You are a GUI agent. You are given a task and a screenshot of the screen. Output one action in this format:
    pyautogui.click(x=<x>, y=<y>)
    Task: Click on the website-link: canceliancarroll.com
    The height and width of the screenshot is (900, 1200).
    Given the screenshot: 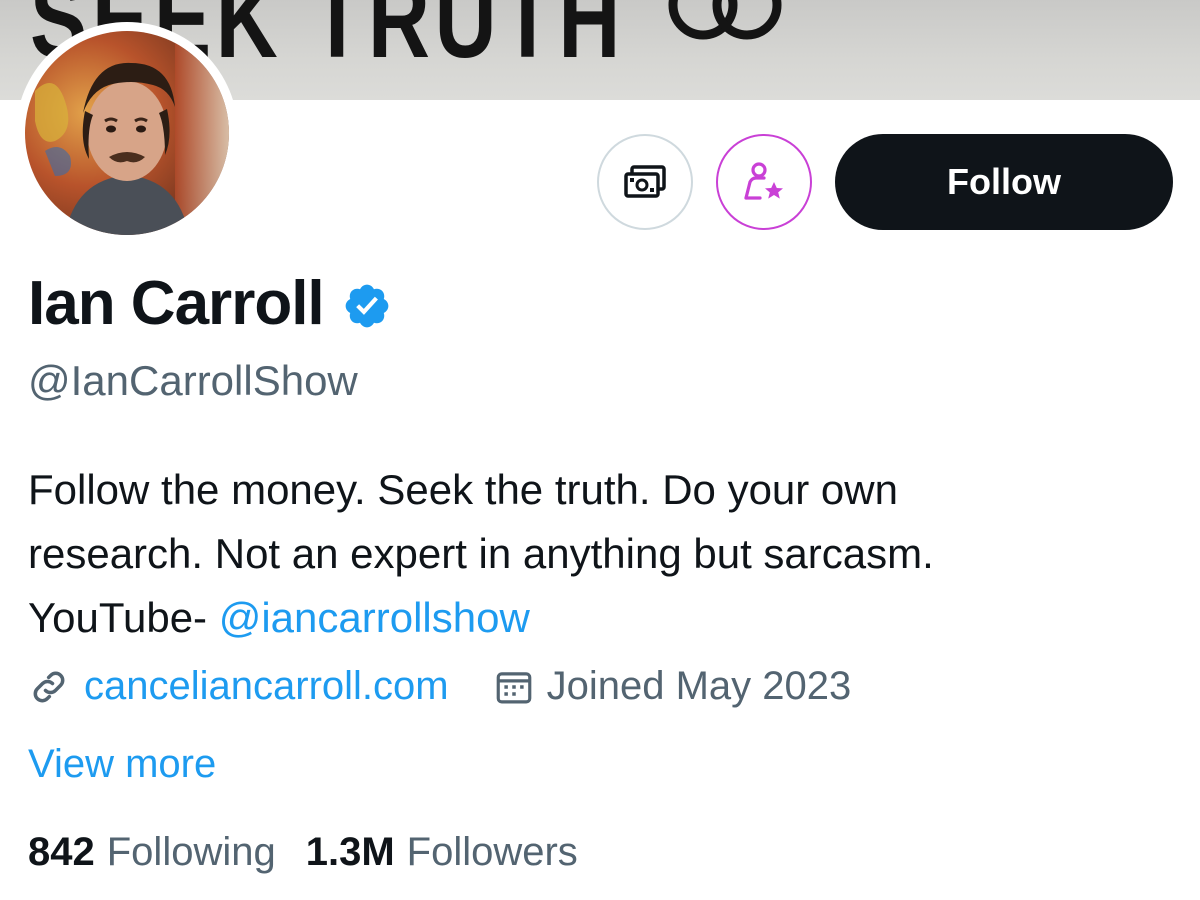 What is the action you would take?
    pyautogui.click(x=266, y=686)
    